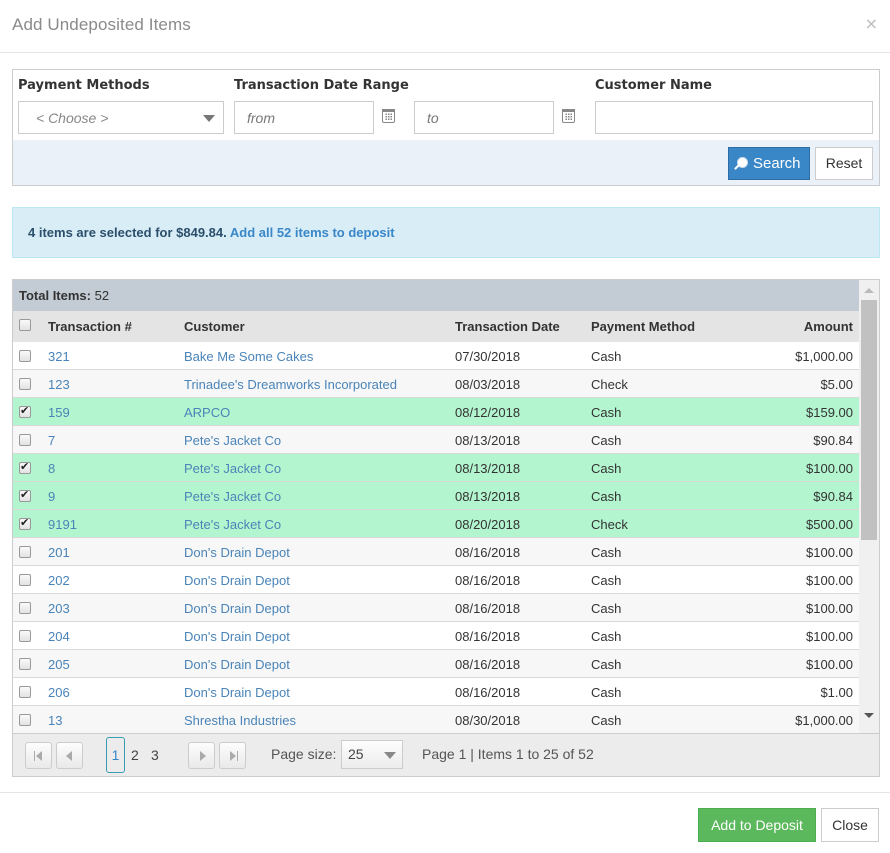 This screenshot has width=890, height=853. What do you see at coordinates (606, 720) in the screenshot?
I see `payment-method: Cash` at bounding box center [606, 720].